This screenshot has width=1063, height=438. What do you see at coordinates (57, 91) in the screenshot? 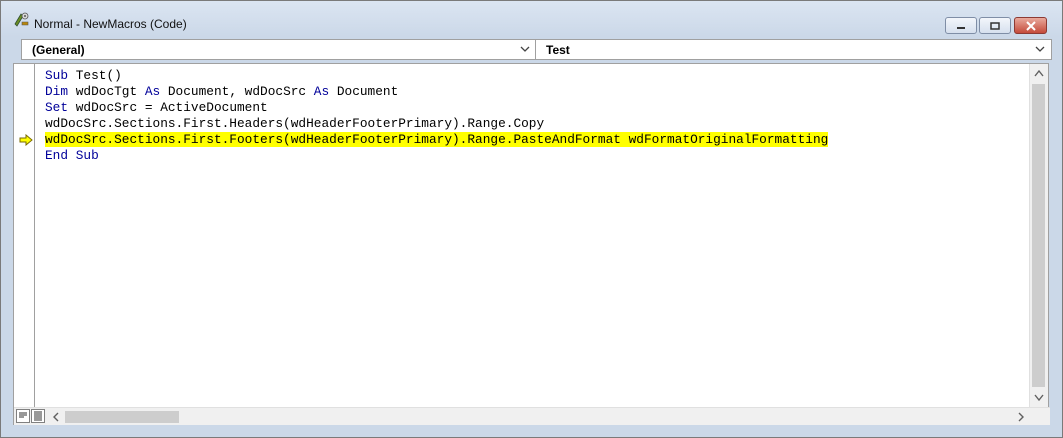
I see `code-keyword: Dim` at bounding box center [57, 91].